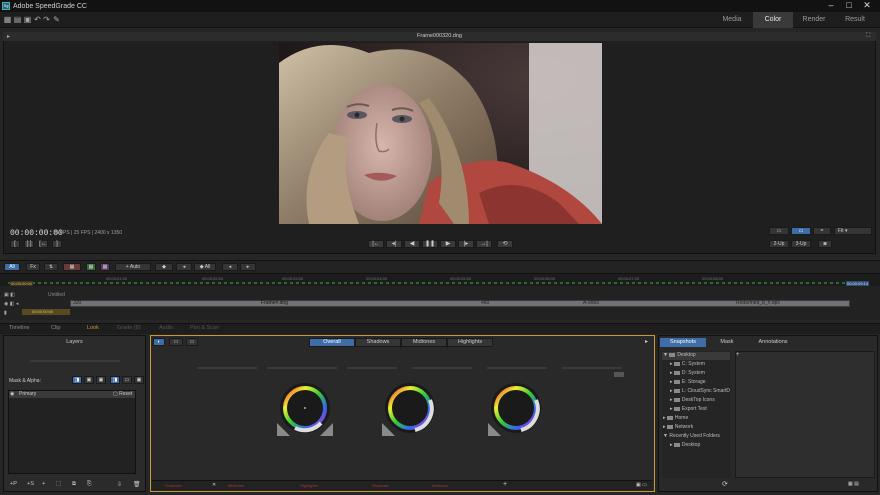 The height and width of the screenshot is (495, 880). What do you see at coordinates (687, 373) in the screenshot?
I see `tree-item: ▸ D: System` at bounding box center [687, 373].